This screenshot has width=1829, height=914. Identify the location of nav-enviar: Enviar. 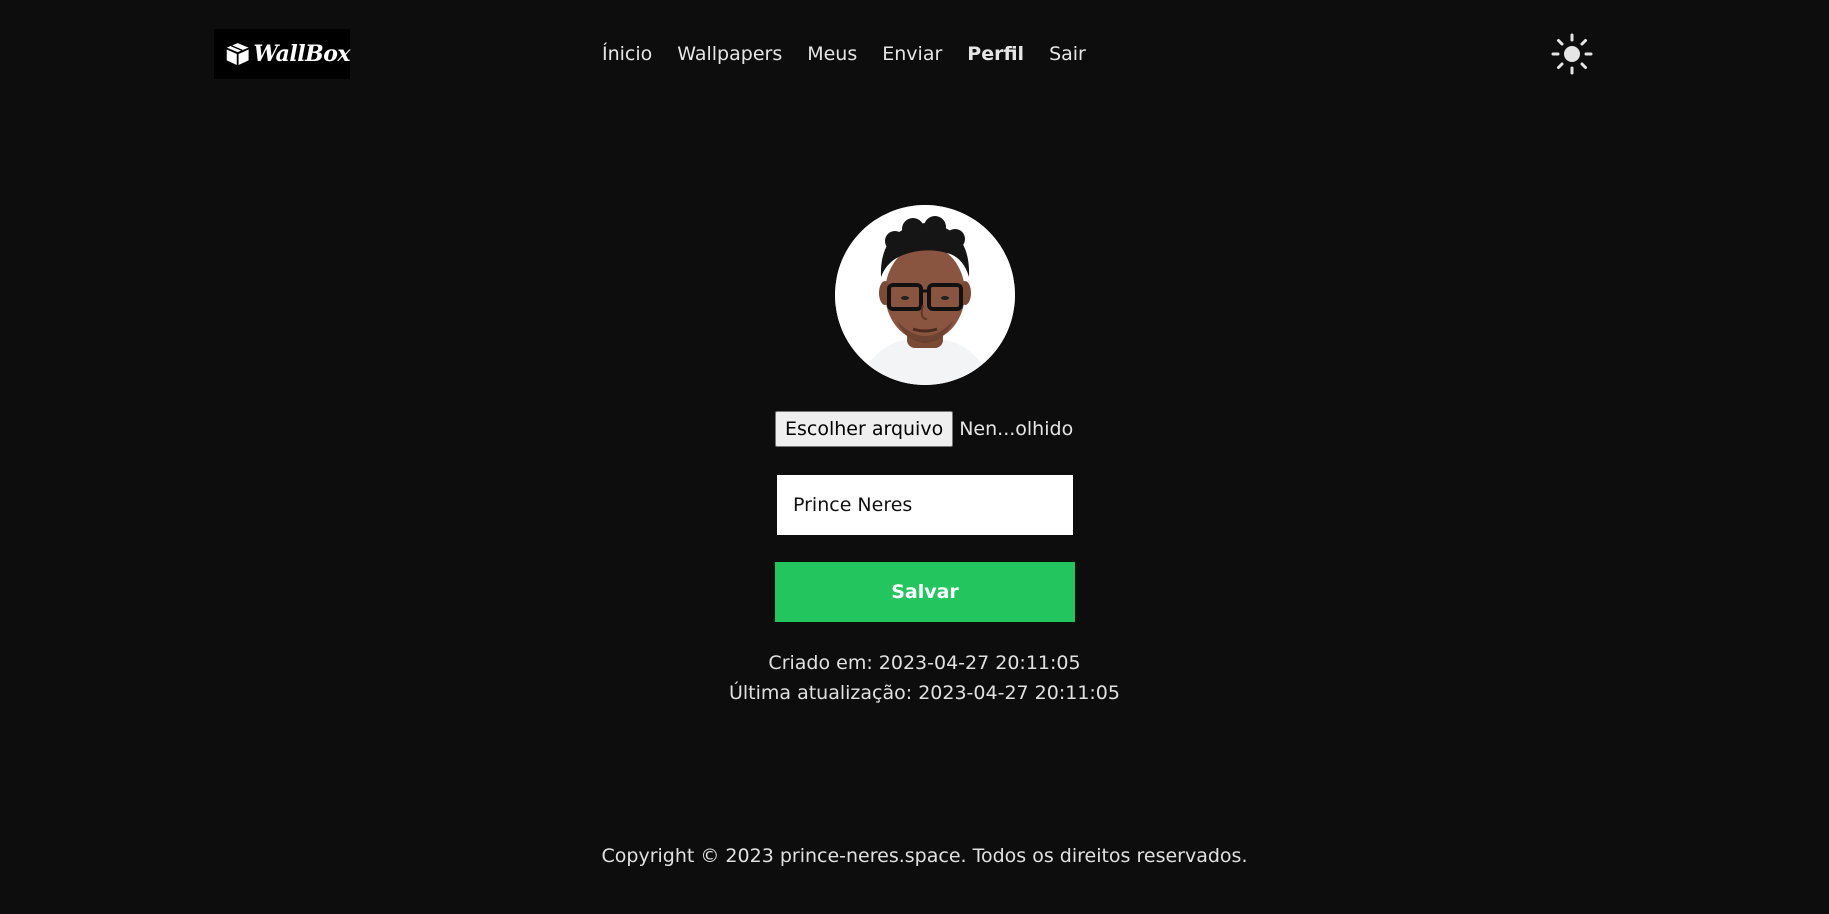
(912, 54).